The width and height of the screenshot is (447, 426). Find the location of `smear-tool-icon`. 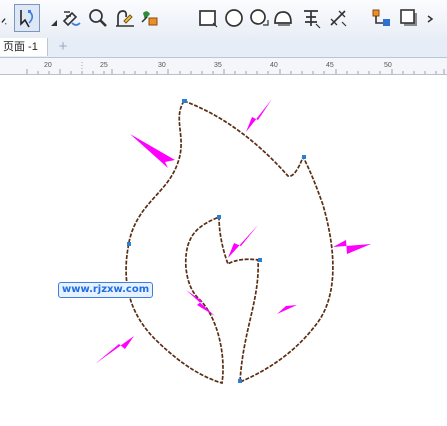

smear-tool-icon is located at coordinates (71, 19).